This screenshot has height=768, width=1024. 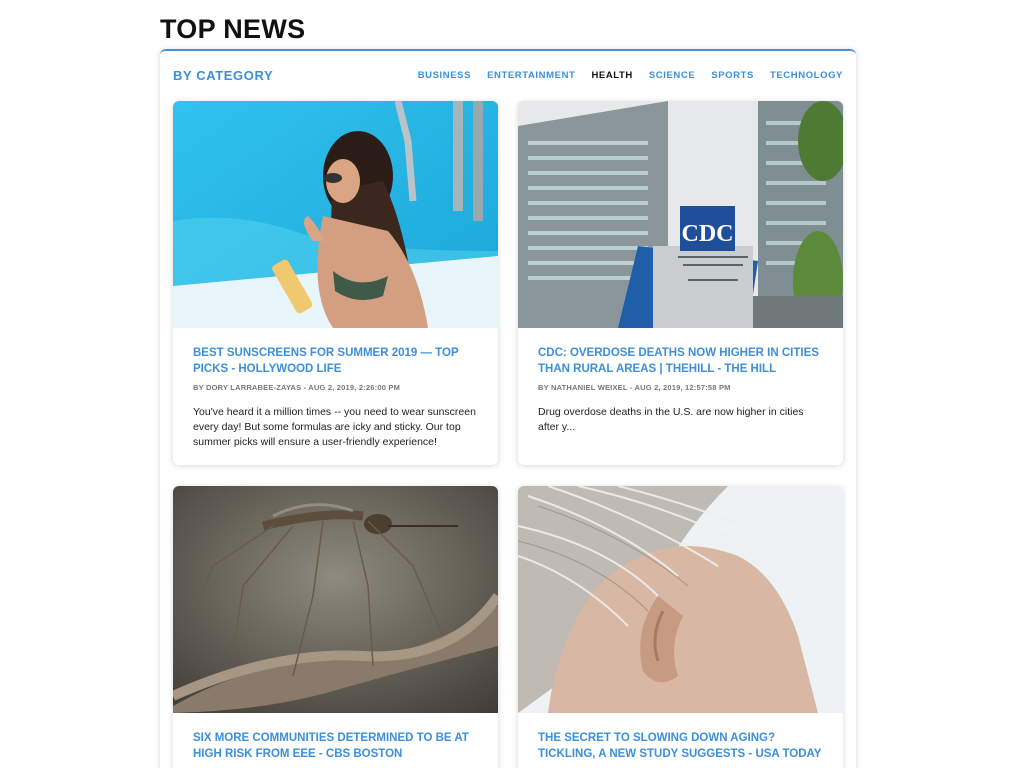 I want to click on elderly-ear-image, so click(x=680, y=599).